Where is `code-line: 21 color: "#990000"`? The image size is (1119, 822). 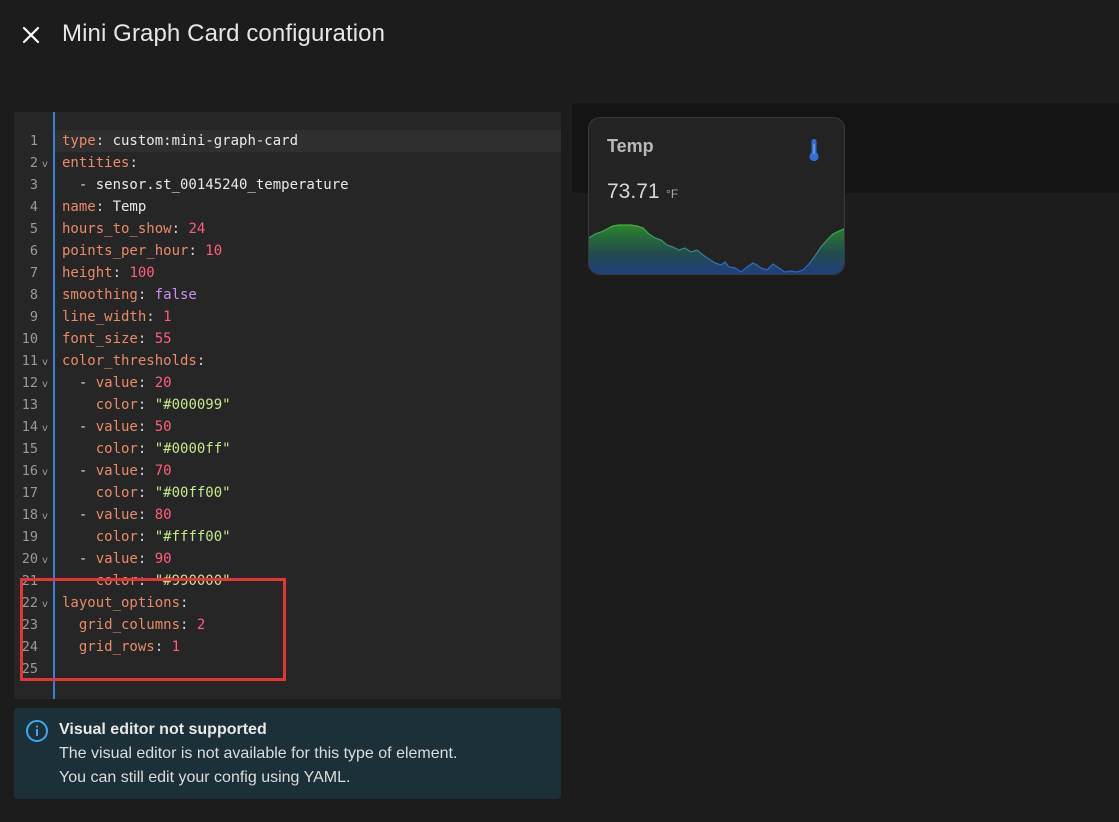 code-line: 21 color: "#990000" is located at coordinates (287, 581).